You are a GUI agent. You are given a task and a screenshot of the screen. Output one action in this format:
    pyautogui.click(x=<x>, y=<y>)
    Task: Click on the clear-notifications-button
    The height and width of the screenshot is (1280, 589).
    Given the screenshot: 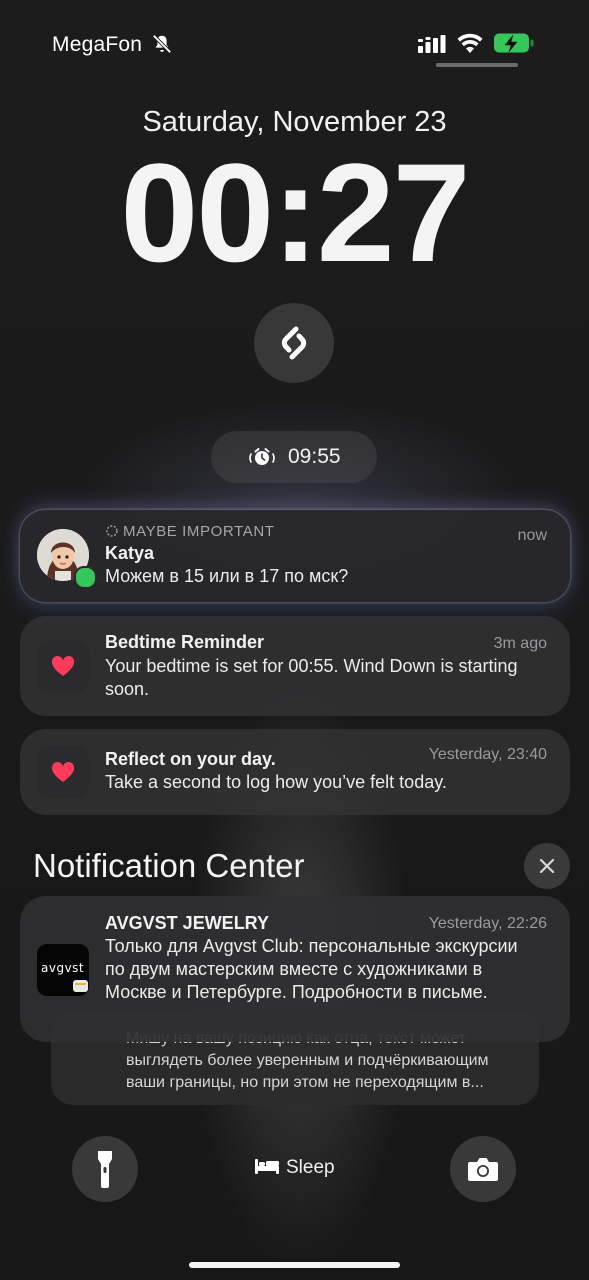 What is the action you would take?
    pyautogui.click(x=547, y=866)
    